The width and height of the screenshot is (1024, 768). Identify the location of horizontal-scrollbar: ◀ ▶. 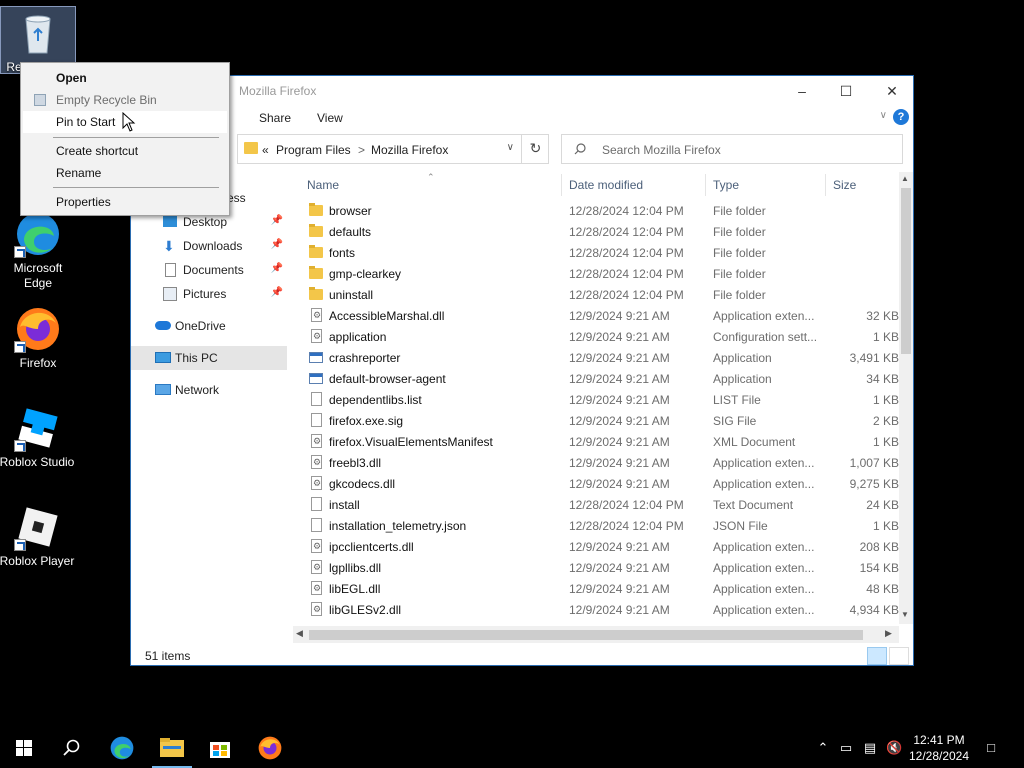
(596, 634).